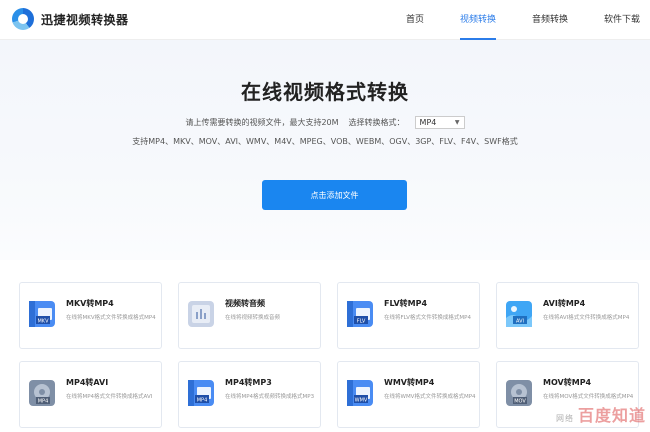 The height and width of the screenshot is (432, 650). I want to click on logo: 迅捷视频转换器, so click(70, 19).